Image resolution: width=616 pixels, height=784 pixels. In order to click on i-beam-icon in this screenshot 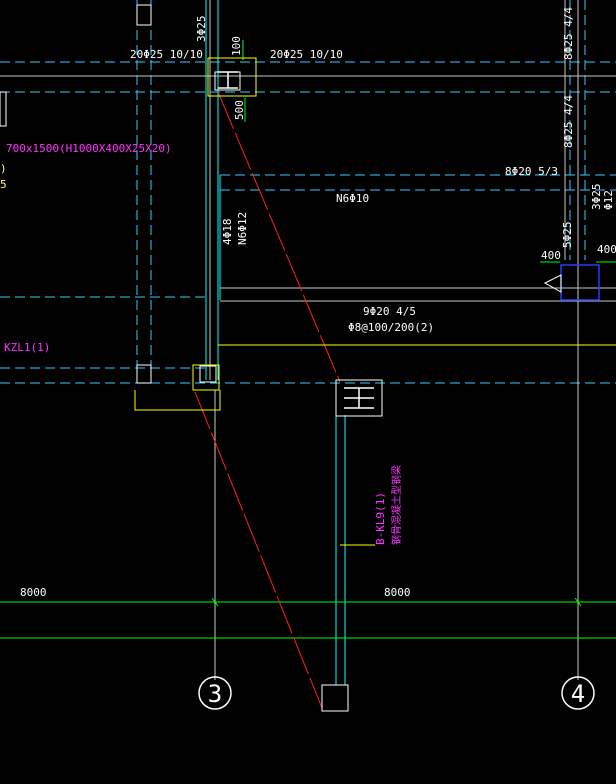, I will do `click(359, 398)`.